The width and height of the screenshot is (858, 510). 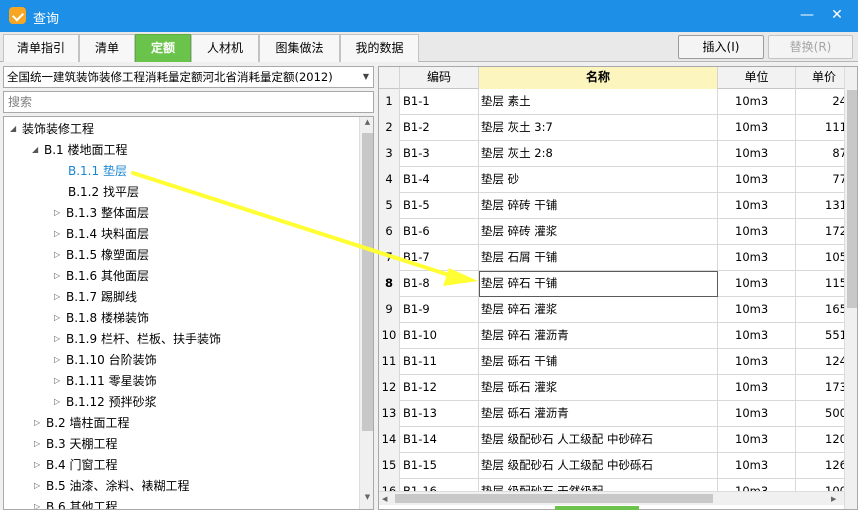 I want to click on table-row: 10 B1-10 垫层 碎石 灌沥青 10m3 551, so click(x=614, y=336).